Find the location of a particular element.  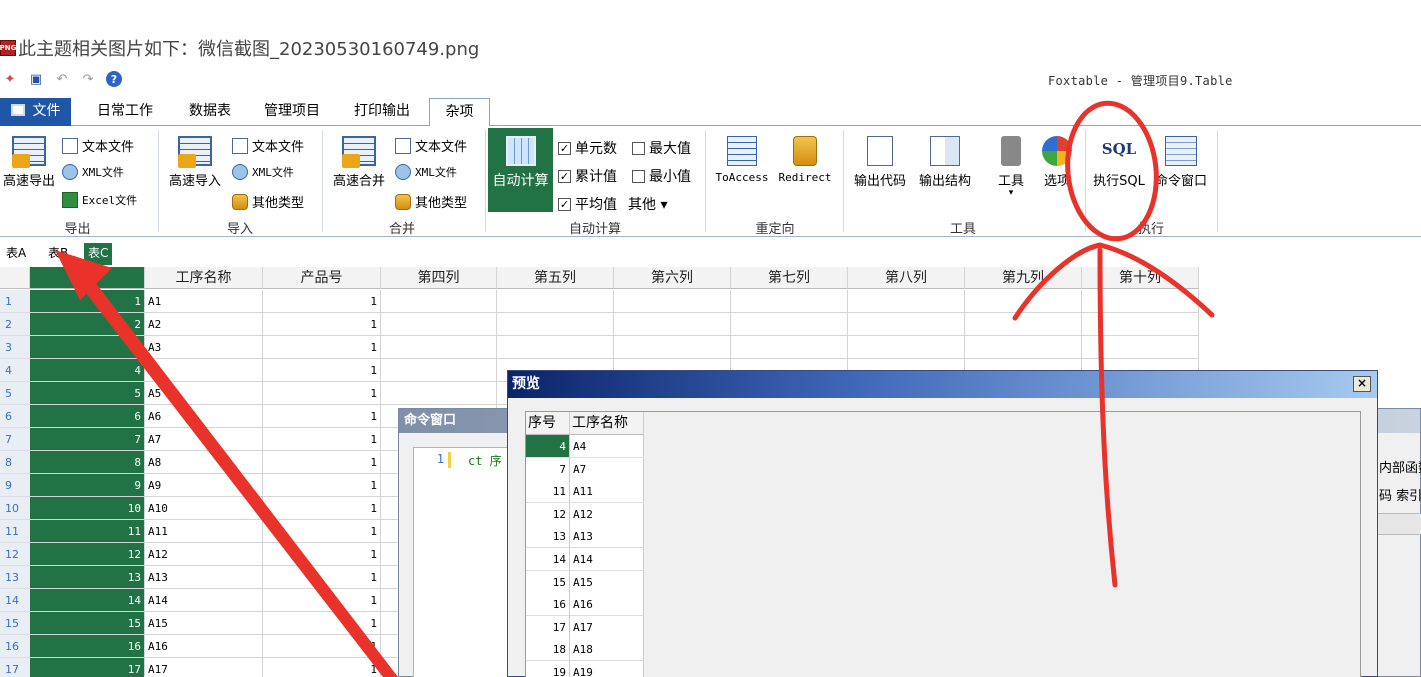

auto-calc-button: 自动计算 is located at coordinates (520, 170).